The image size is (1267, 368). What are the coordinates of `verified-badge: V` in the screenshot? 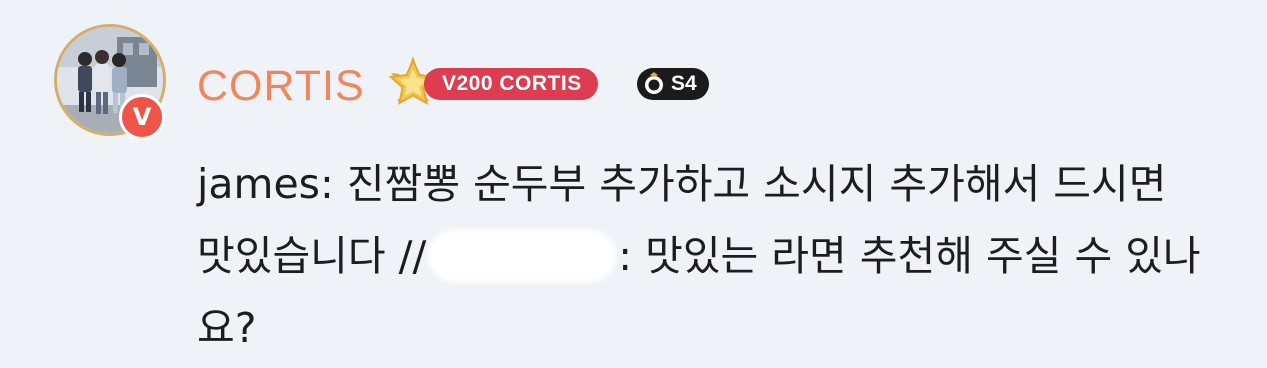 It's located at (142, 117).